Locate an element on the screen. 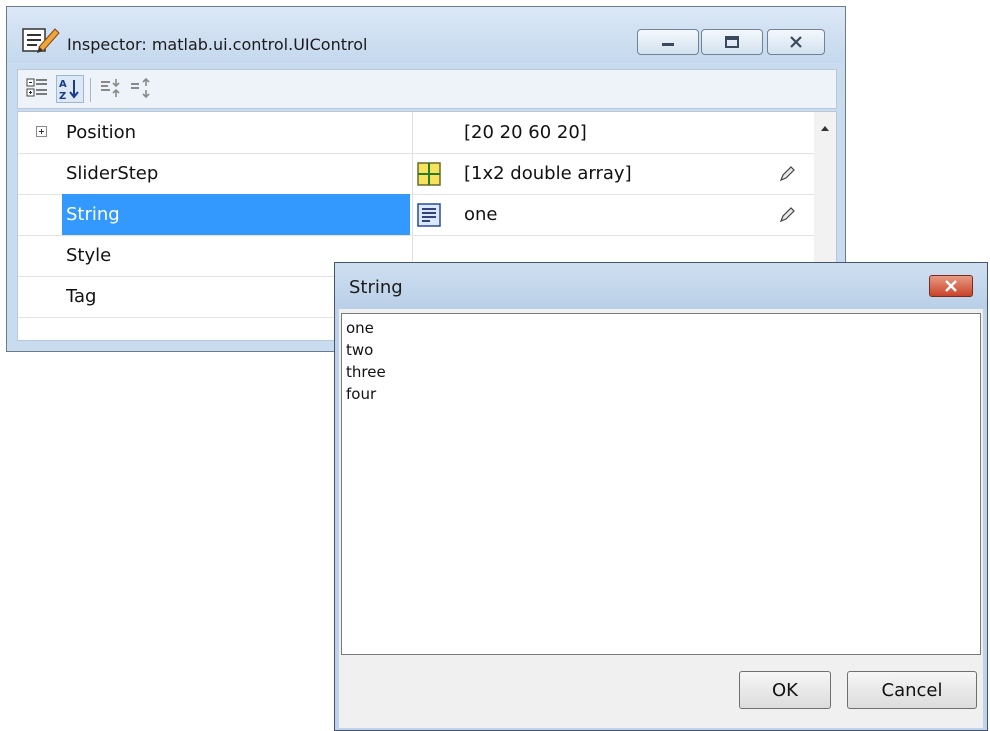  property-row-string: String one is located at coordinates (416, 215).